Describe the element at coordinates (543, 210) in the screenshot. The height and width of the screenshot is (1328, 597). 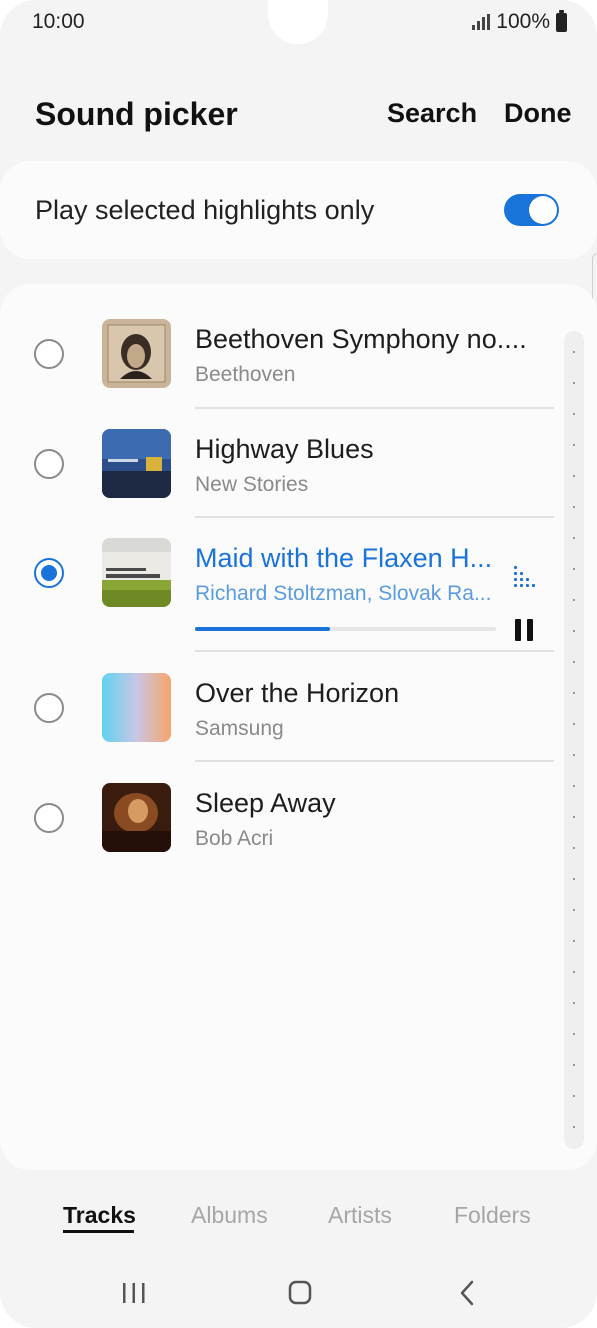
I see `toggle-knob` at that location.